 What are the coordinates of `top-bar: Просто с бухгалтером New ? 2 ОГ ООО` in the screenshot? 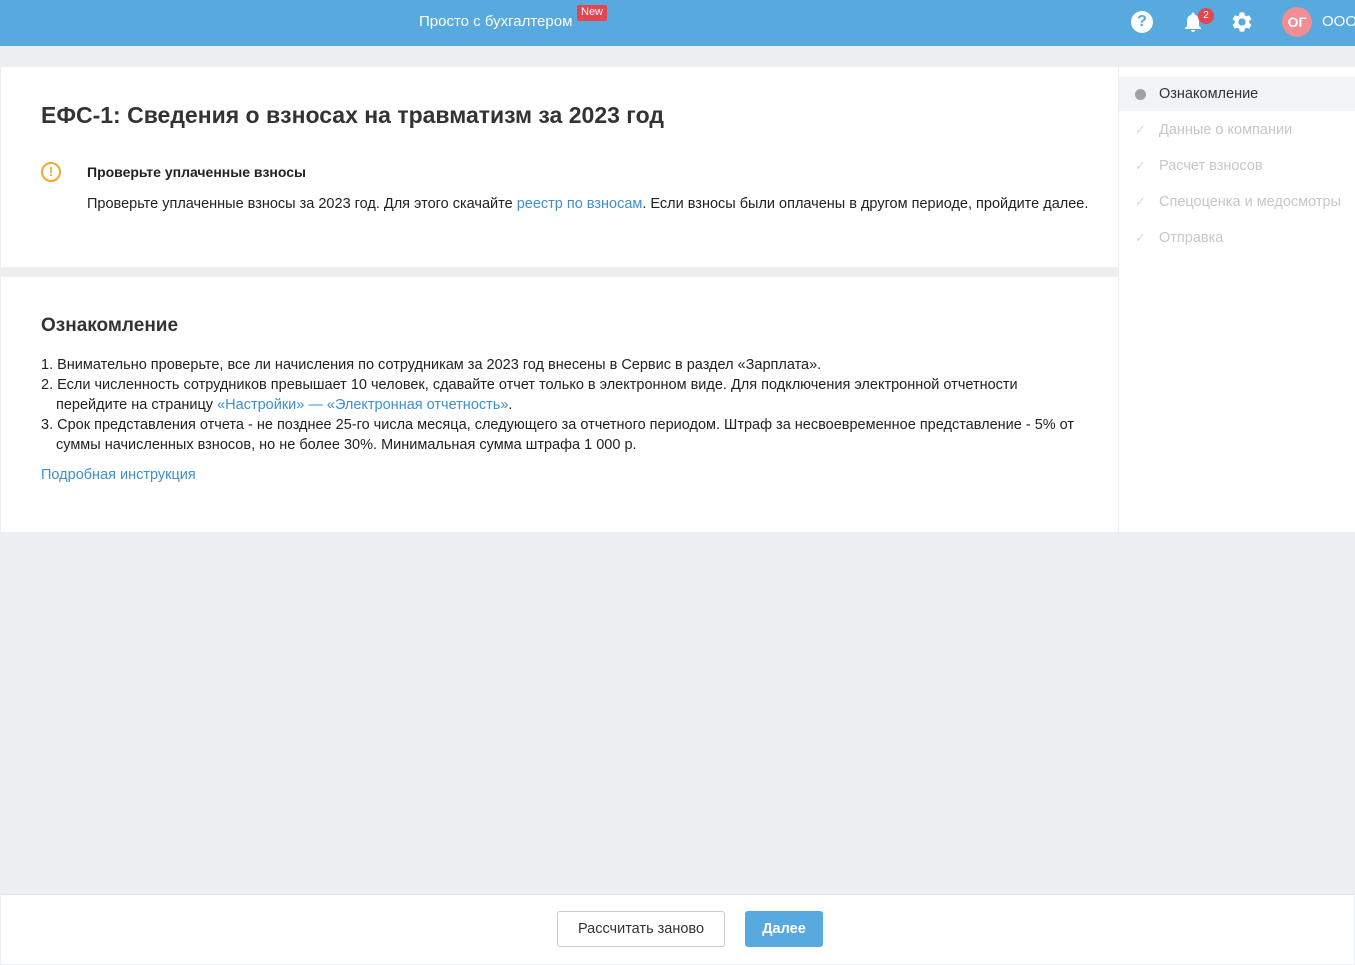 It's located at (677, 23).